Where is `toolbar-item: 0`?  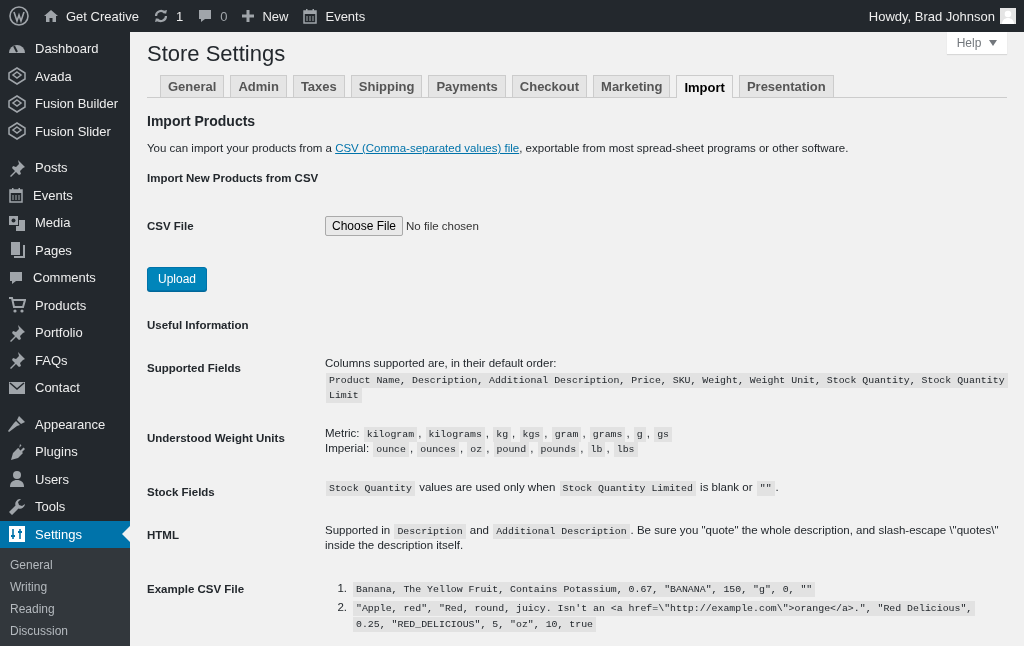 toolbar-item: 0 is located at coordinates (212, 16).